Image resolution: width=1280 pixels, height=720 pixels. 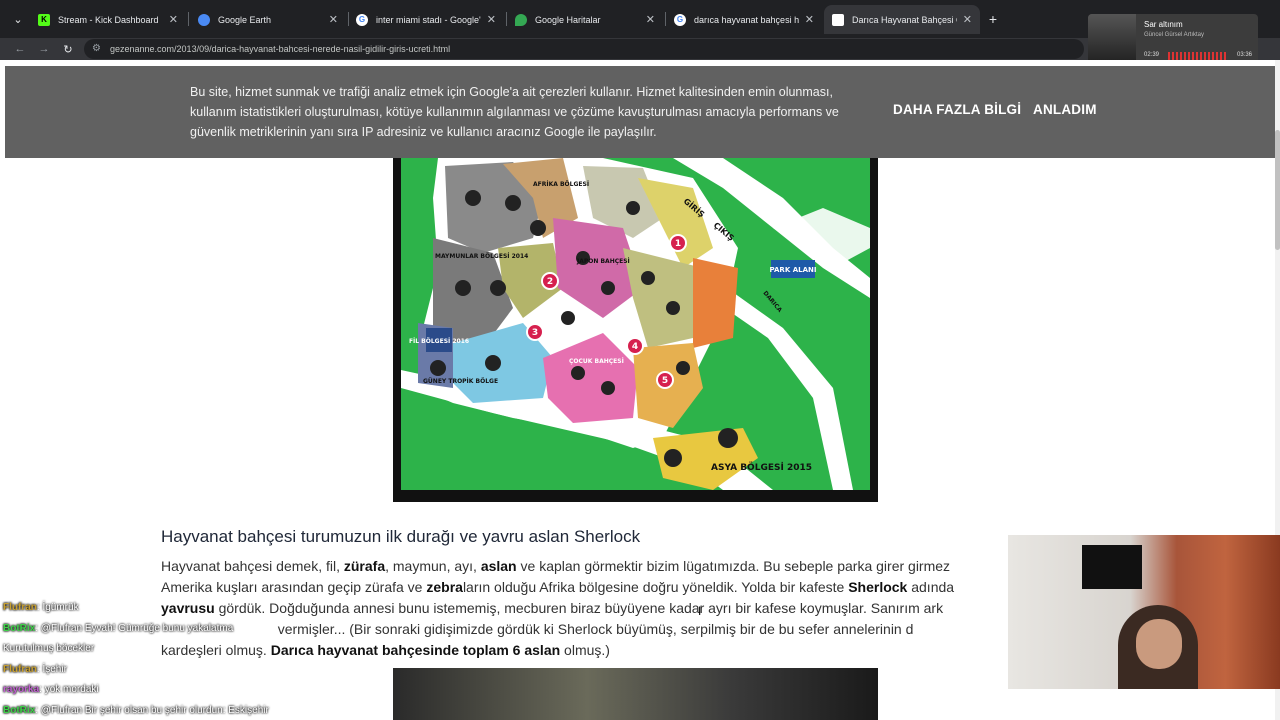 I want to click on forward-icon: →, so click(x=44, y=49).